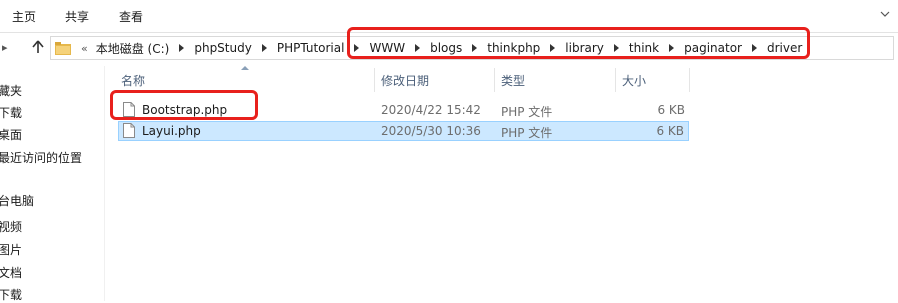 This screenshot has width=898, height=303. Describe the element at coordinates (11, 249) in the screenshot. I see `nav-item-pictures: 图片` at that location.